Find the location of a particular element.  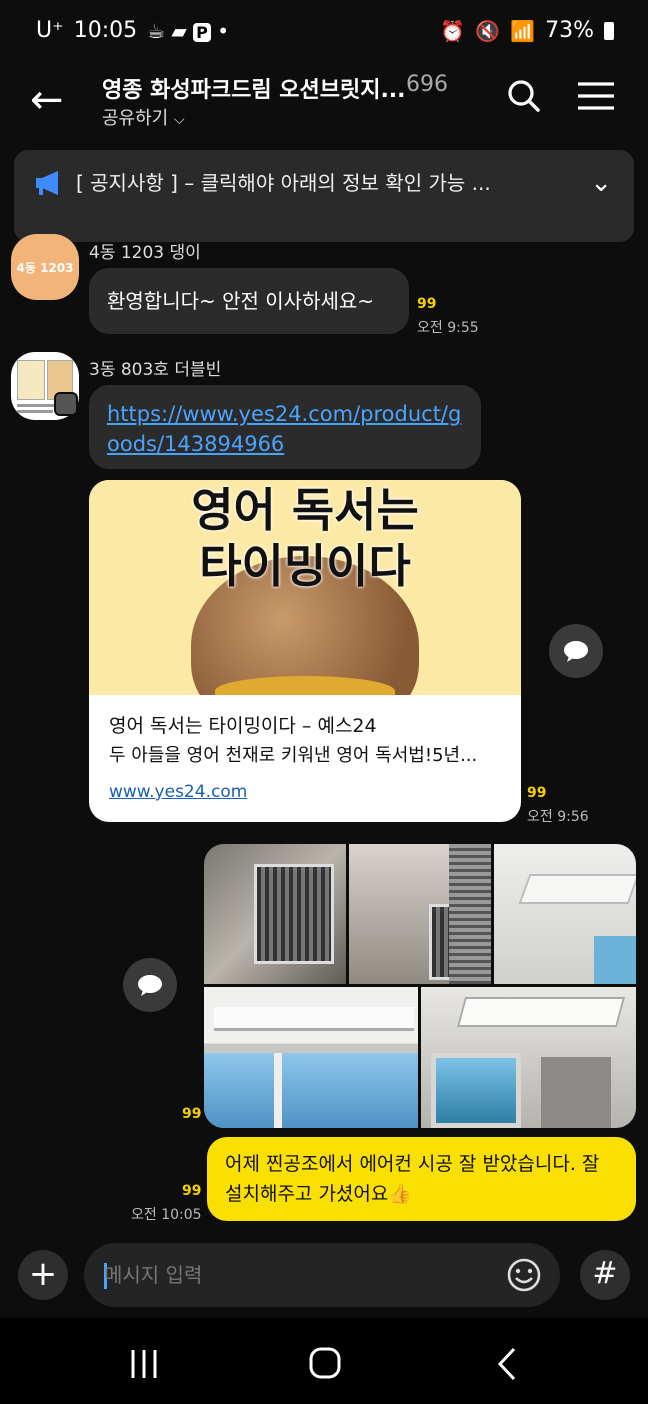

member-count: 696 is located at coordinates (427, 84).